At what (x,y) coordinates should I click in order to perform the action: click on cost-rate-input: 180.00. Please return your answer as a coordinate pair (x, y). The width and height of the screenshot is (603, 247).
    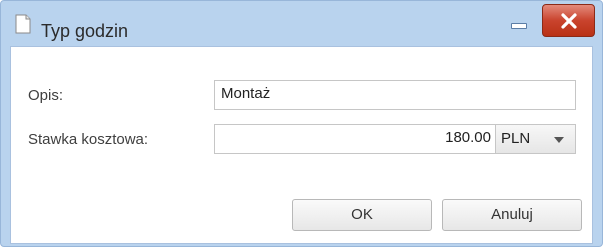
    Looking at the image, I should click on (355, 139).